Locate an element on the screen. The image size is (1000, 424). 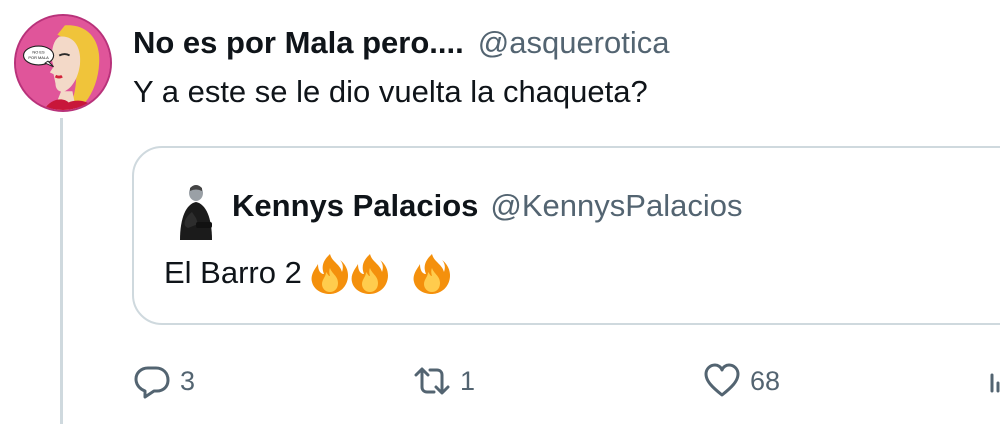
like-count: 68 is located at coordinates (765, 380).